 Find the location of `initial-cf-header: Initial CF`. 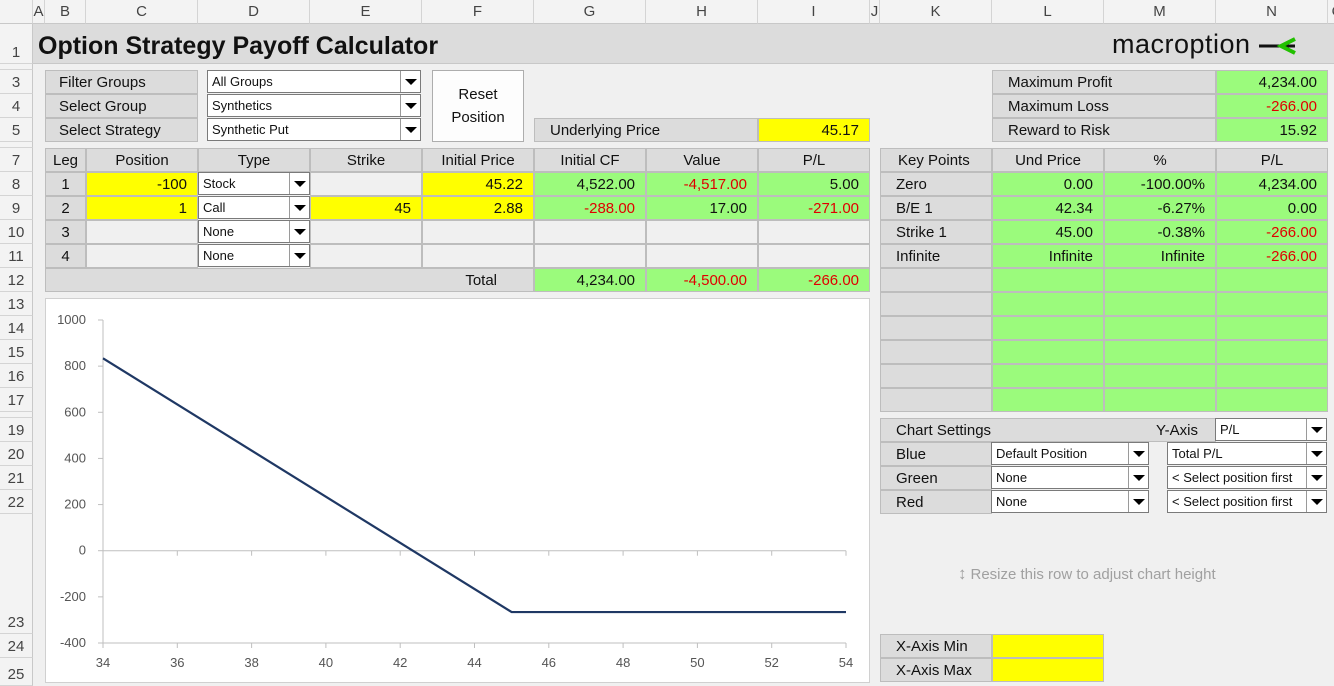

initial-cf-header: Initial CF is located at coordinates (590, 160).